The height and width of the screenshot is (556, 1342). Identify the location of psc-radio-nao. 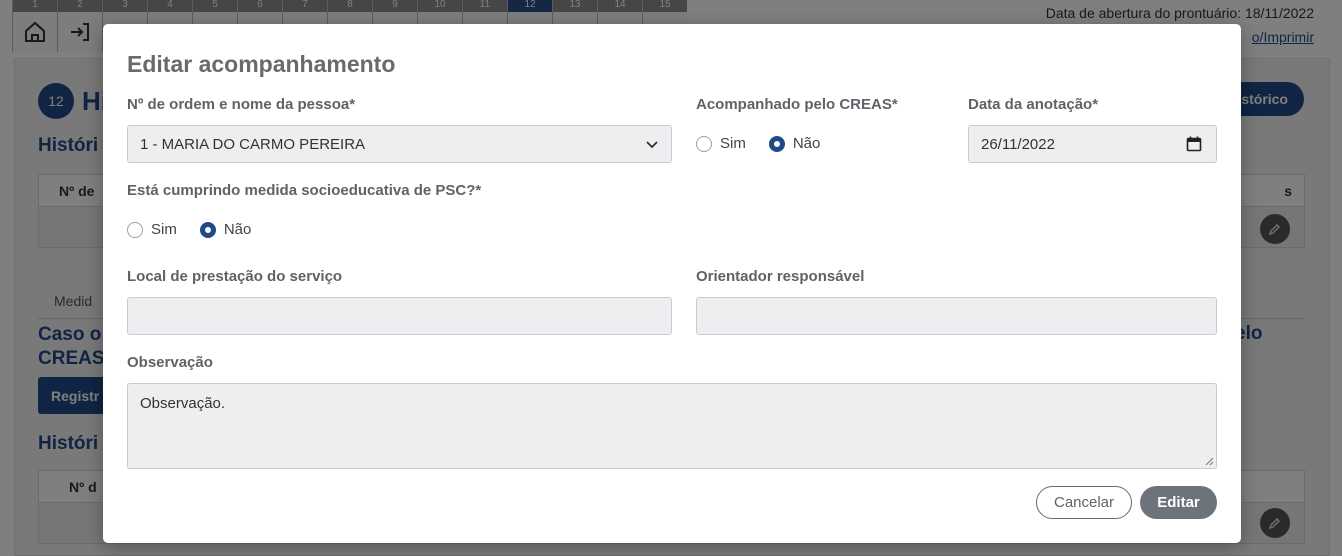
(207, 229).